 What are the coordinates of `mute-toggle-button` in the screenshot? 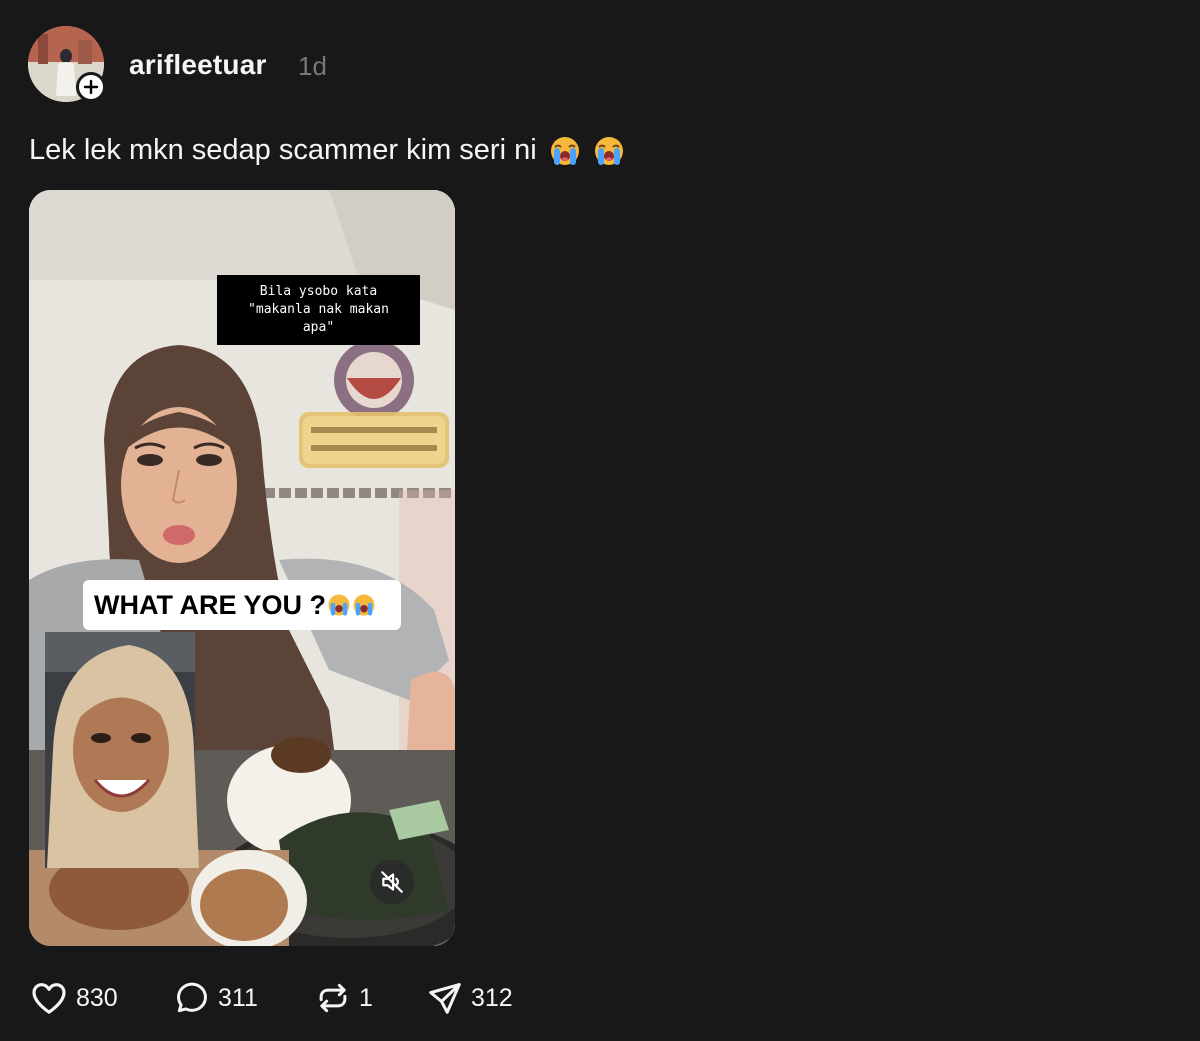 It's located at (392, 882).